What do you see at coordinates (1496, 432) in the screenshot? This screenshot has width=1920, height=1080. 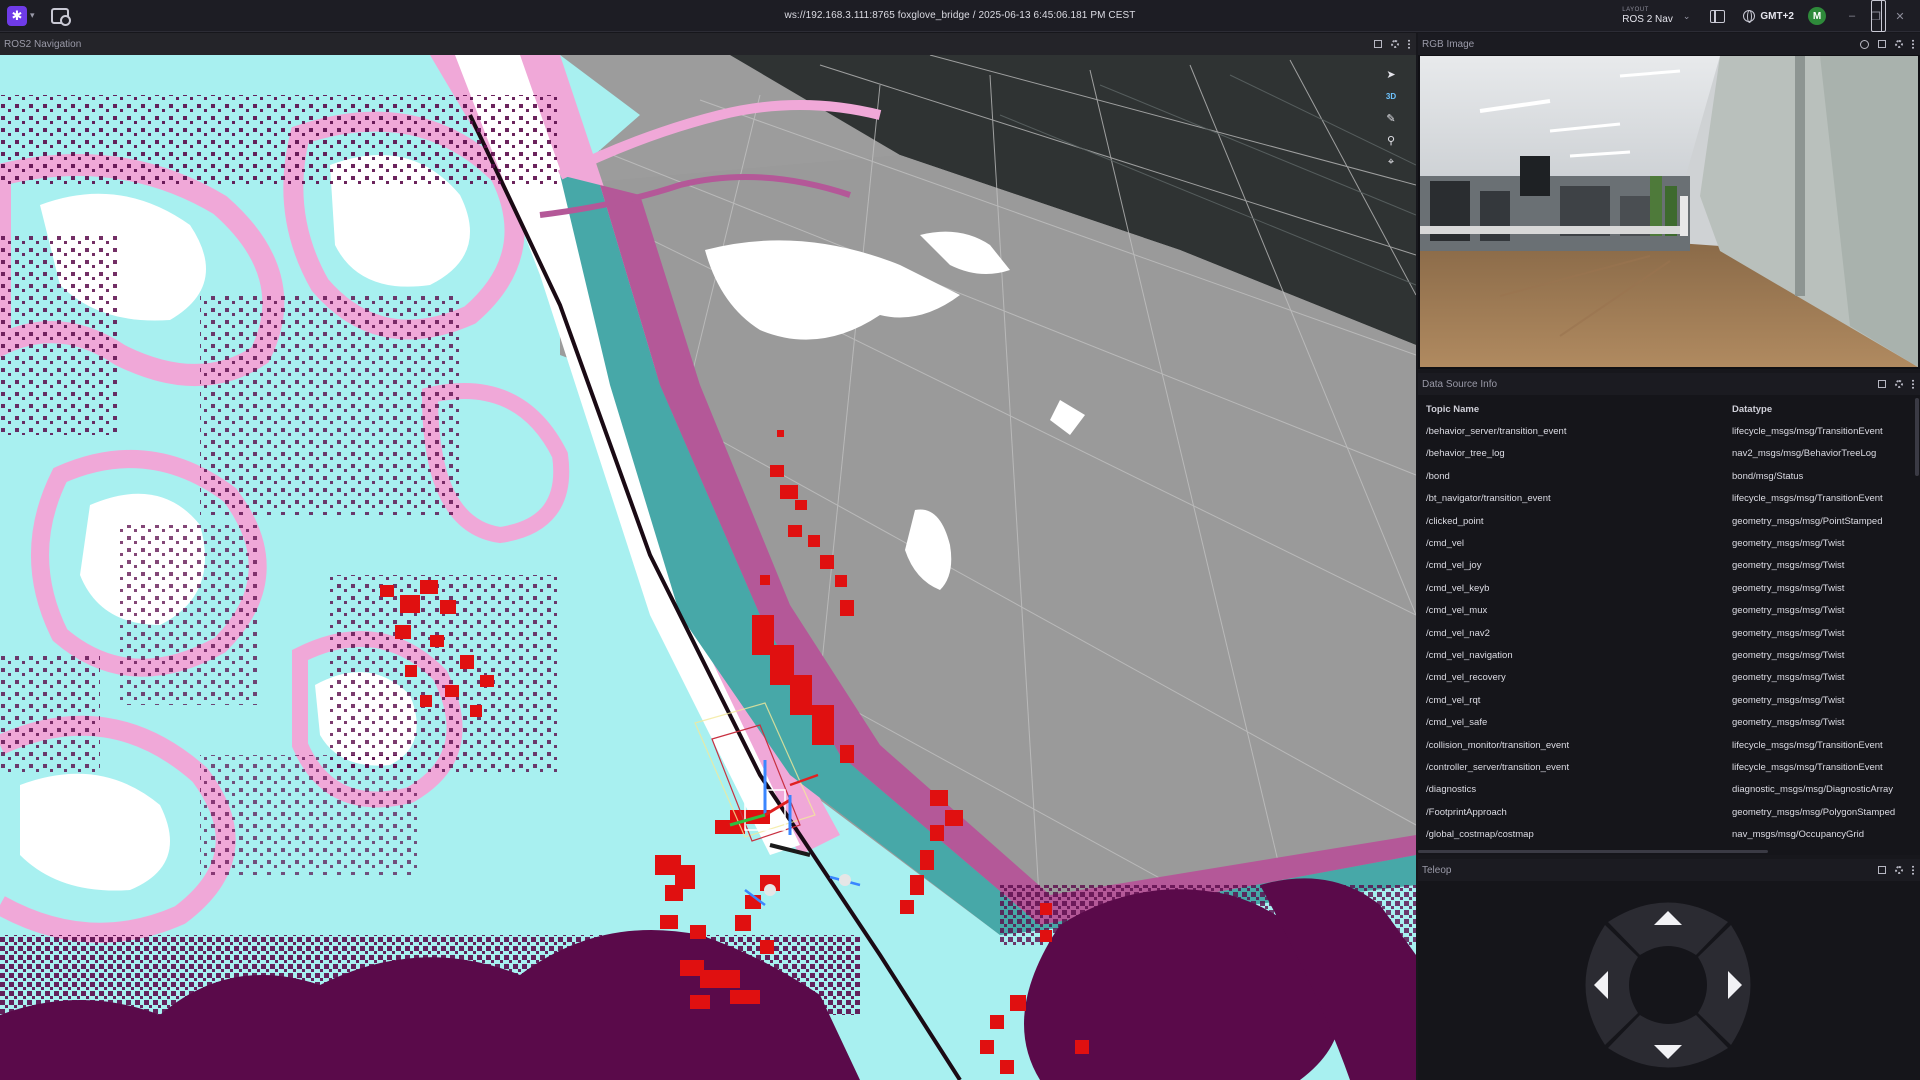 I see `topic-name-cell: /behavior_server/transition_event` at bounding box center [1496, 432].